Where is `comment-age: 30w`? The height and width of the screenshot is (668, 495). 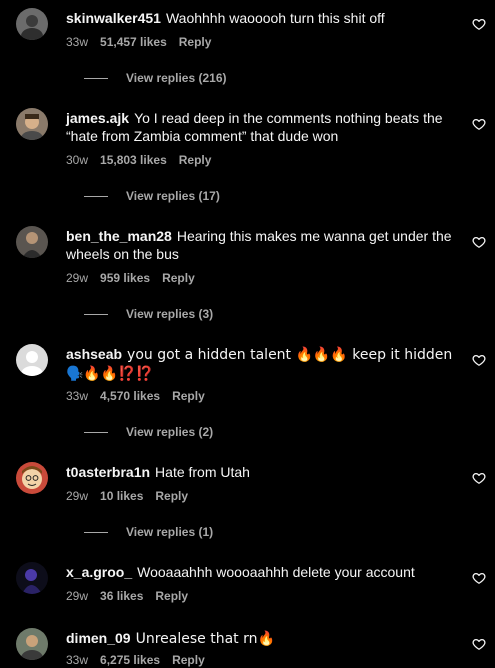 comment-age: 30w is located at coordinates (77, 160).